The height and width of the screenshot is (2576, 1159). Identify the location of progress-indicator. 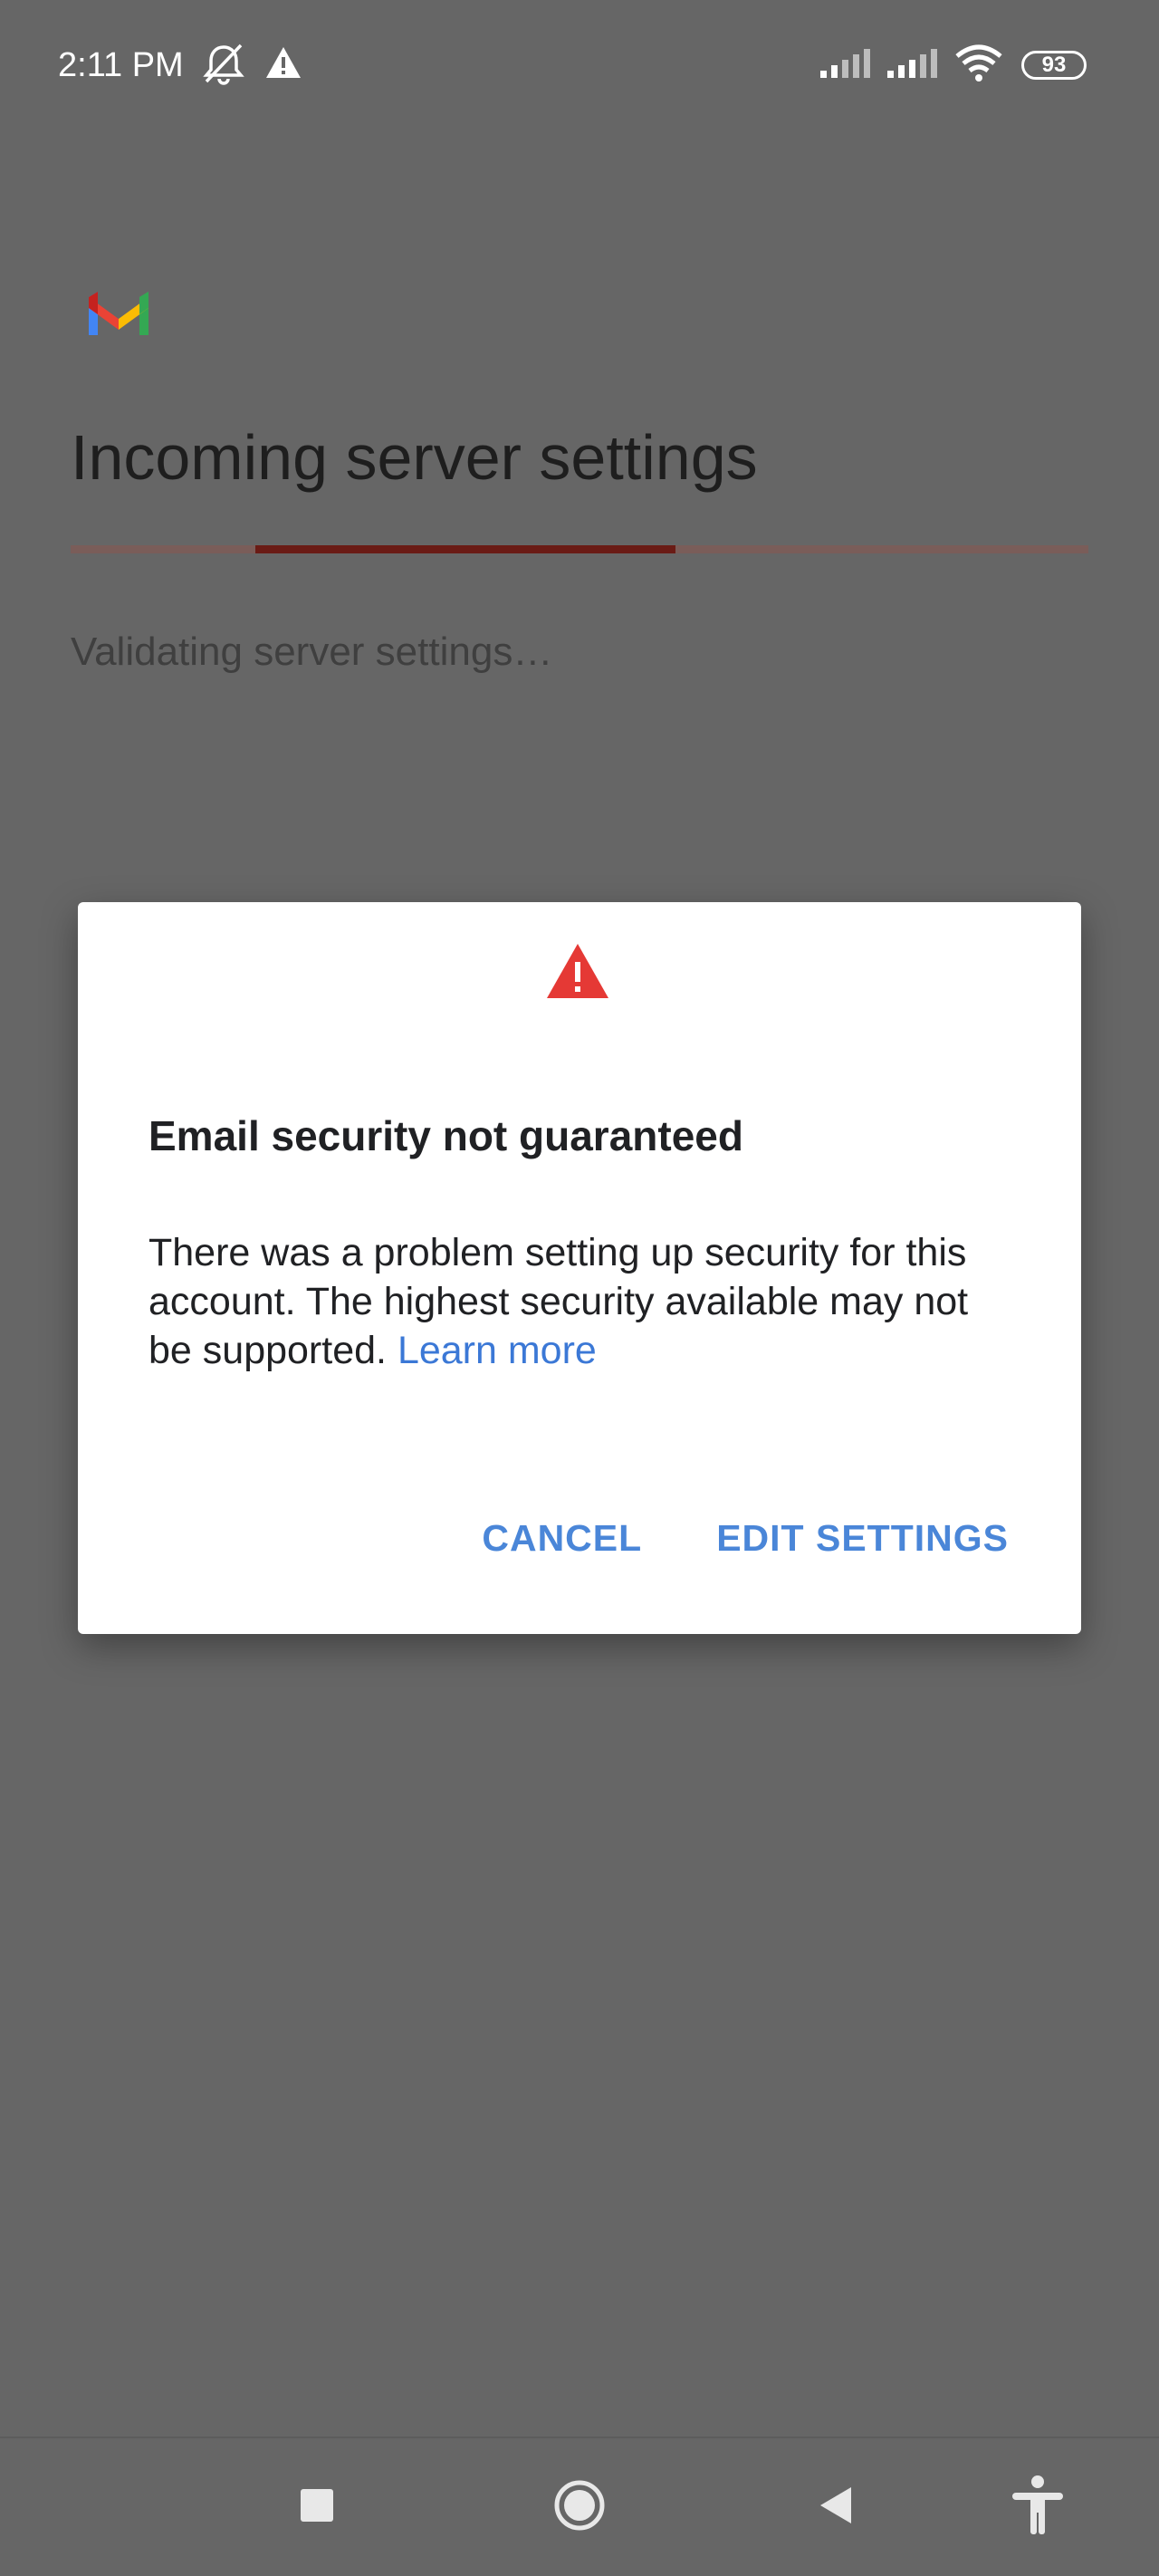
(465, 549).